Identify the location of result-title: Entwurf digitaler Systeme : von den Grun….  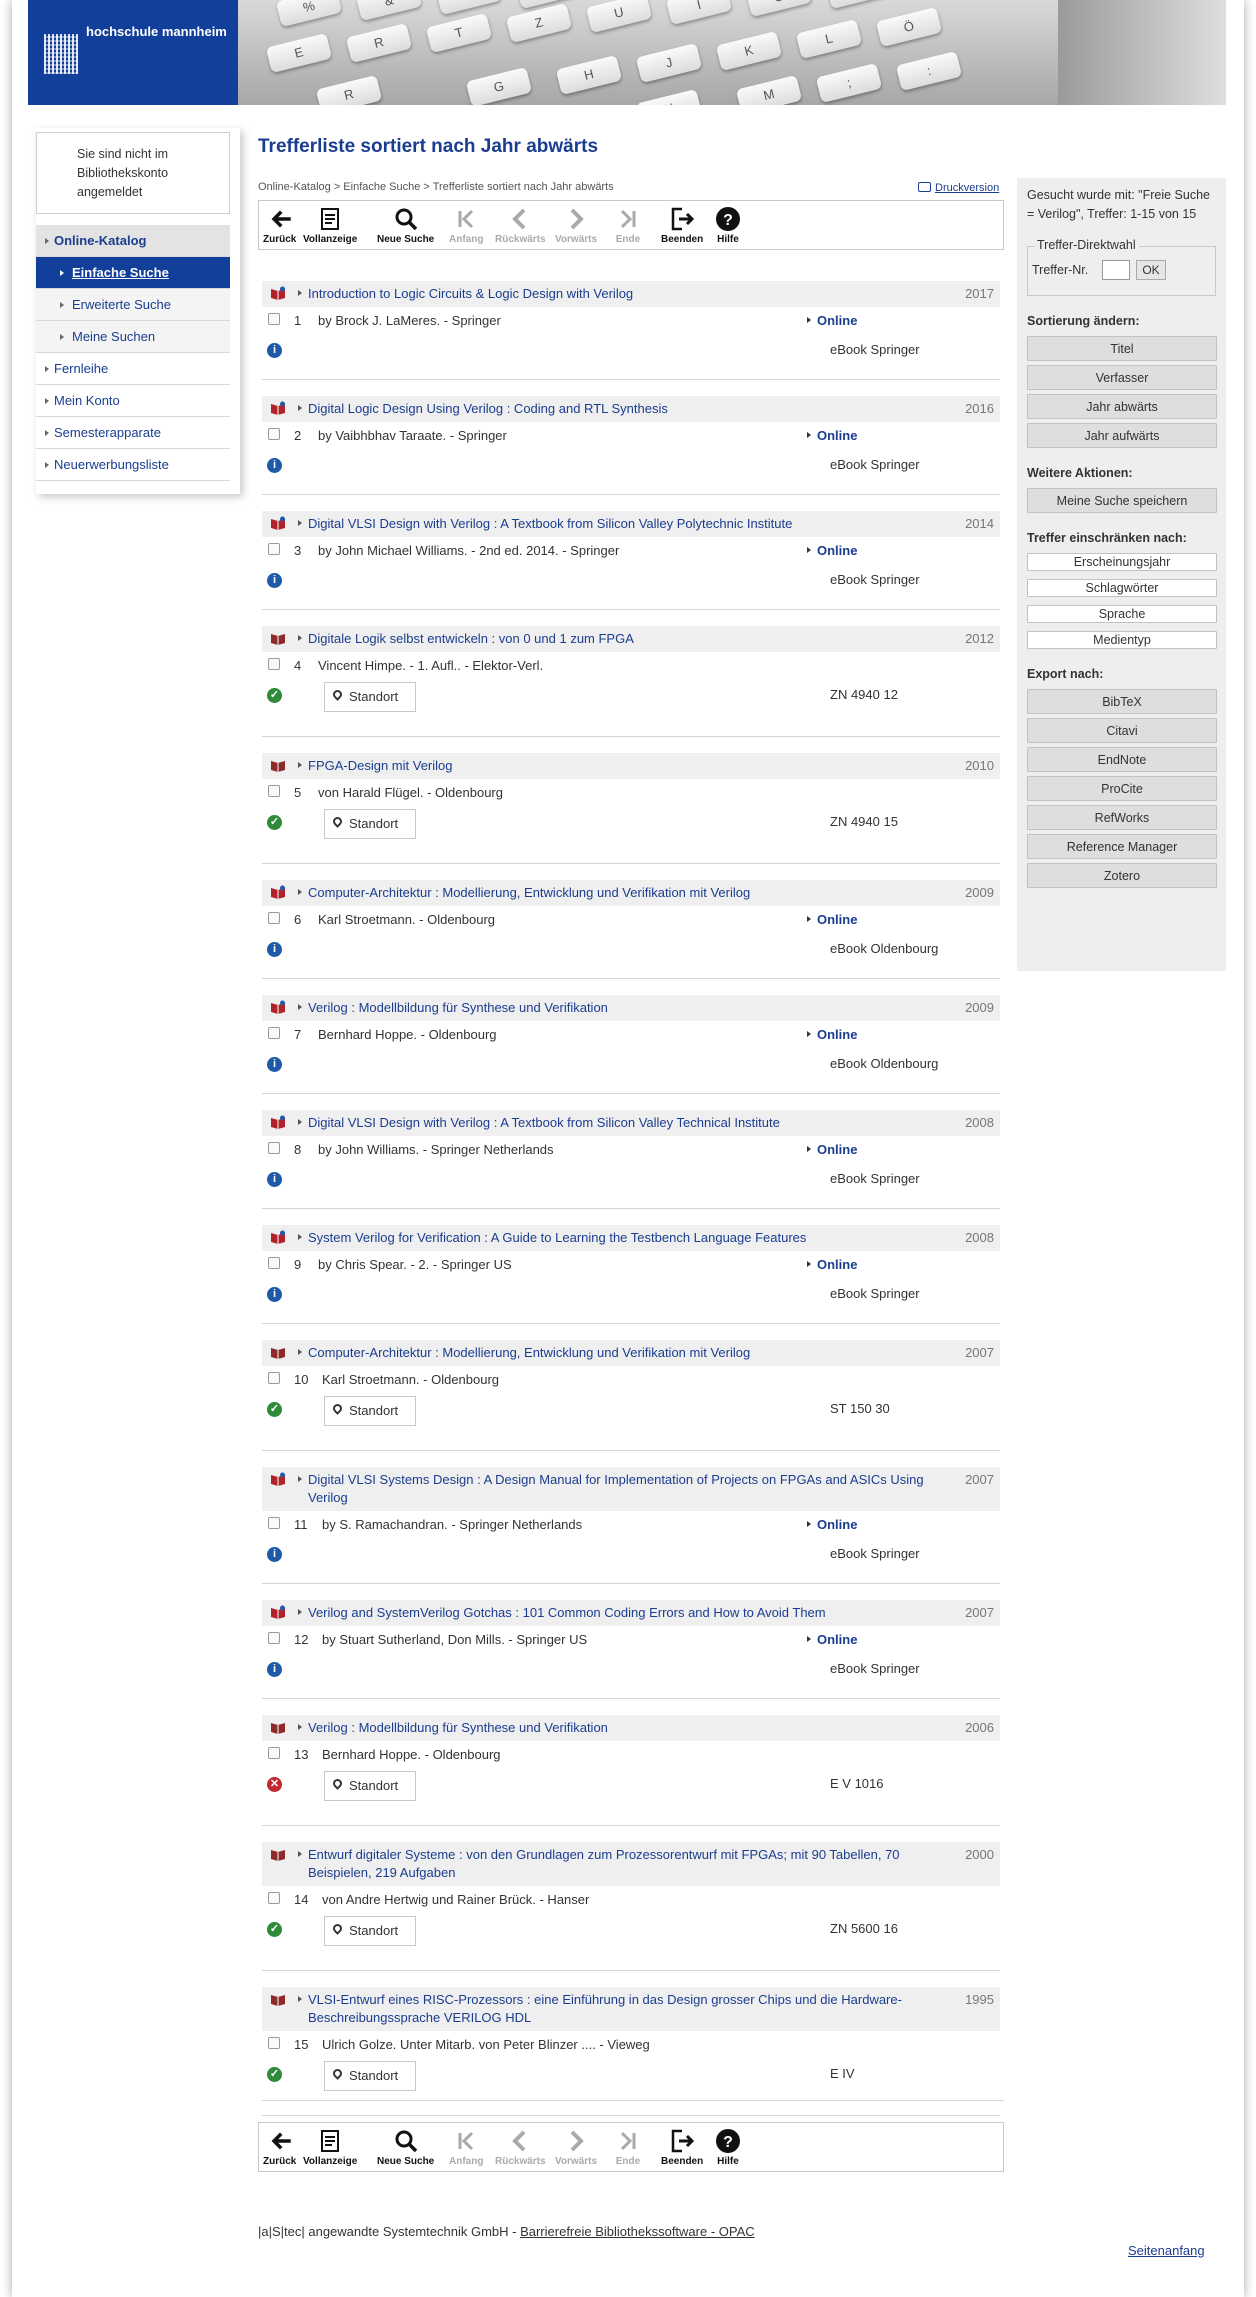
(604, 1863).